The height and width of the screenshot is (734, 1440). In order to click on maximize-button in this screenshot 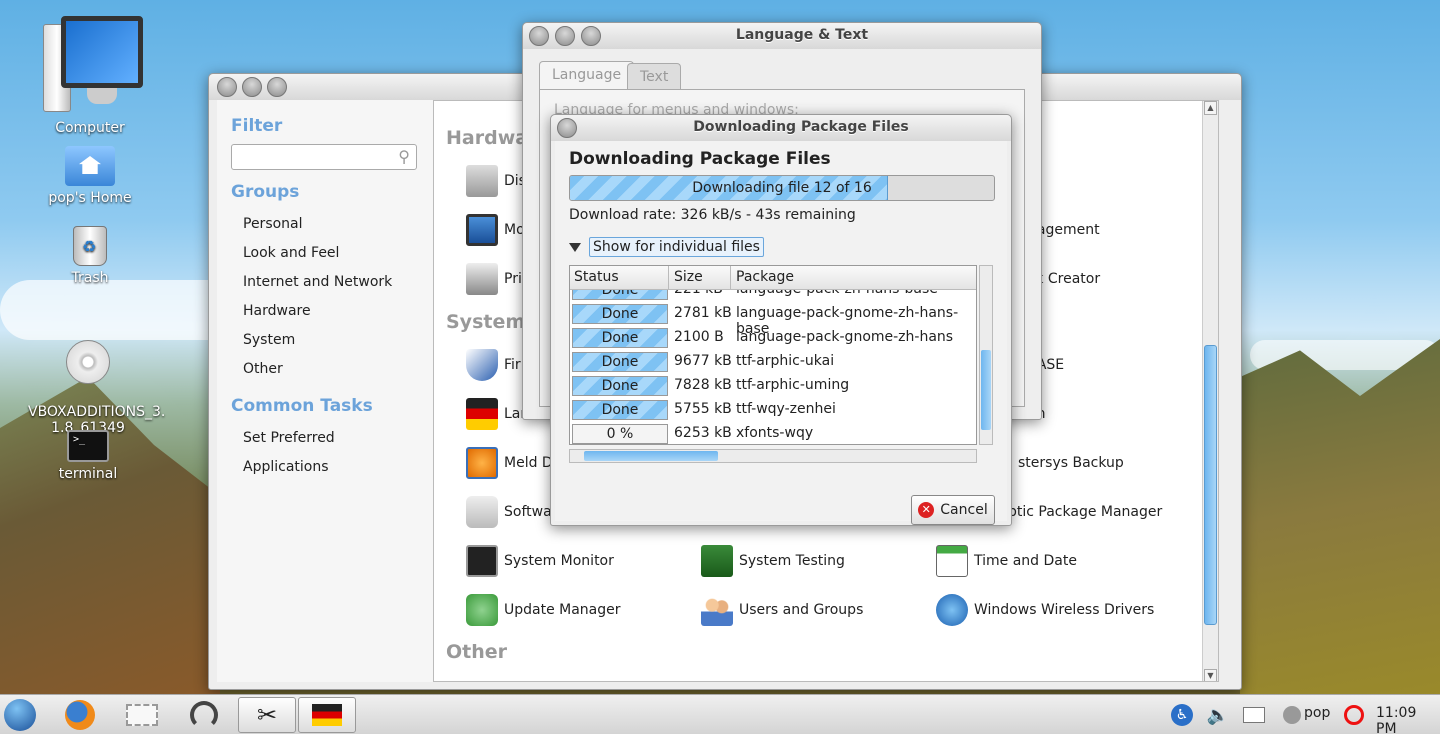, I will do `click(277, 87)`.